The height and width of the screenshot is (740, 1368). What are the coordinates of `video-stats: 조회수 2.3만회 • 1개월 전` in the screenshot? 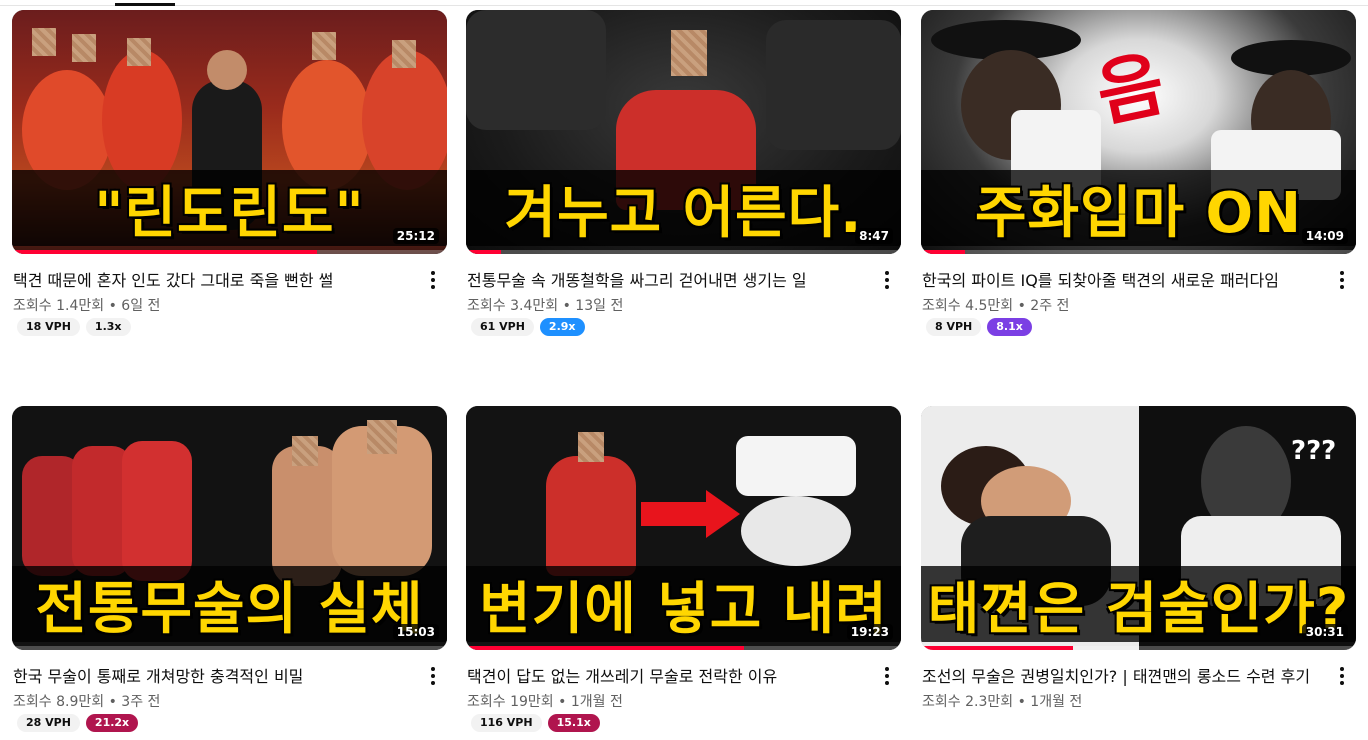 It's located at (1002, 702).